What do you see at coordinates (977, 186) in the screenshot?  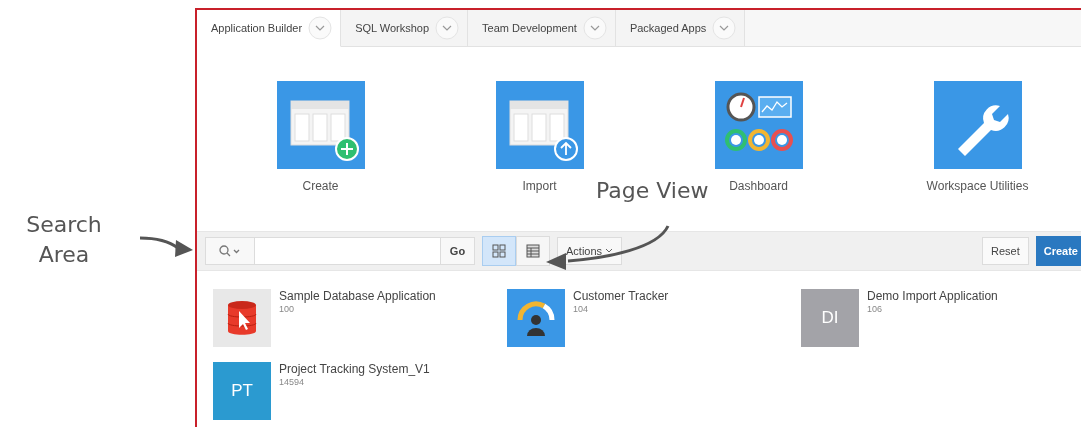 I see `tile-label: Workspace Utilities` at bounding box center [977, 186].